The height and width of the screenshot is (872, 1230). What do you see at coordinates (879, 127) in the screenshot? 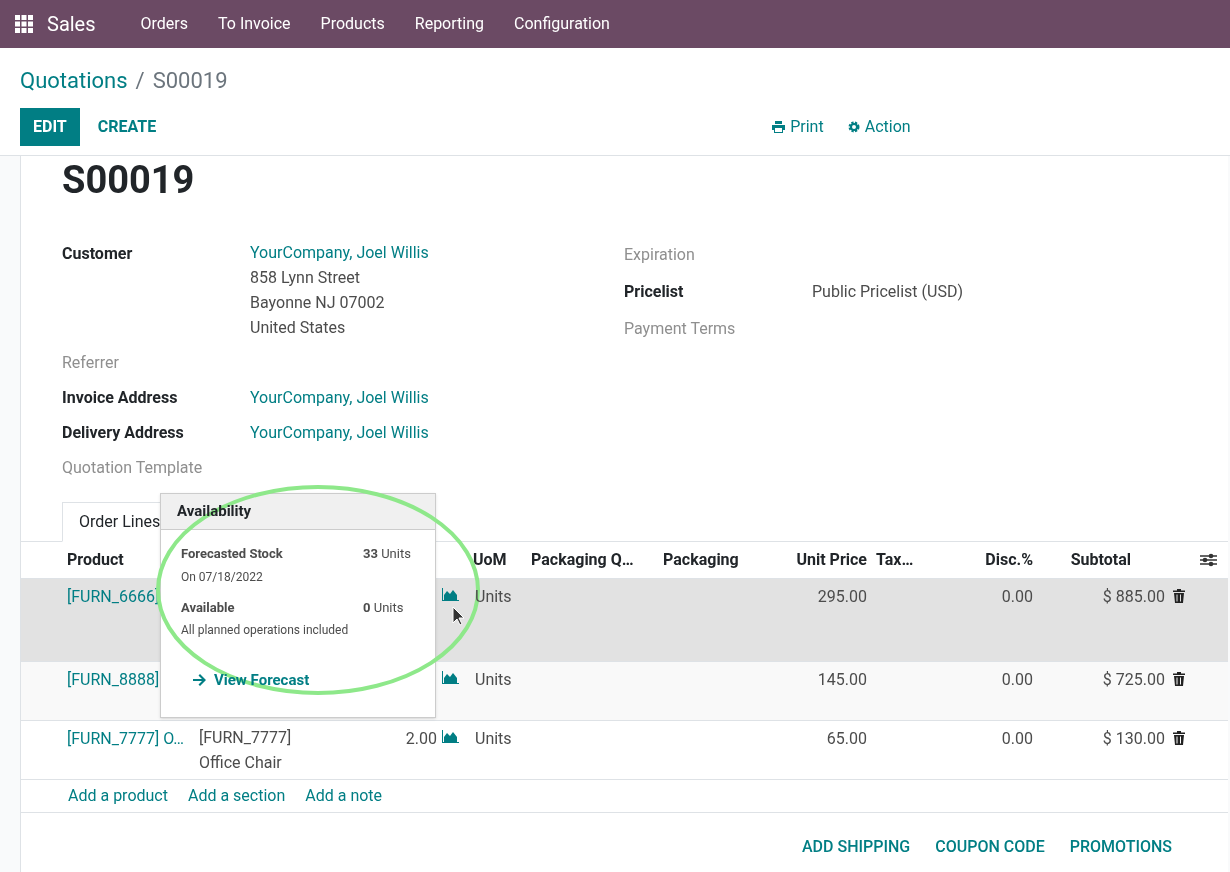
I see `action-button: Action` at bounding box center [879, 127].